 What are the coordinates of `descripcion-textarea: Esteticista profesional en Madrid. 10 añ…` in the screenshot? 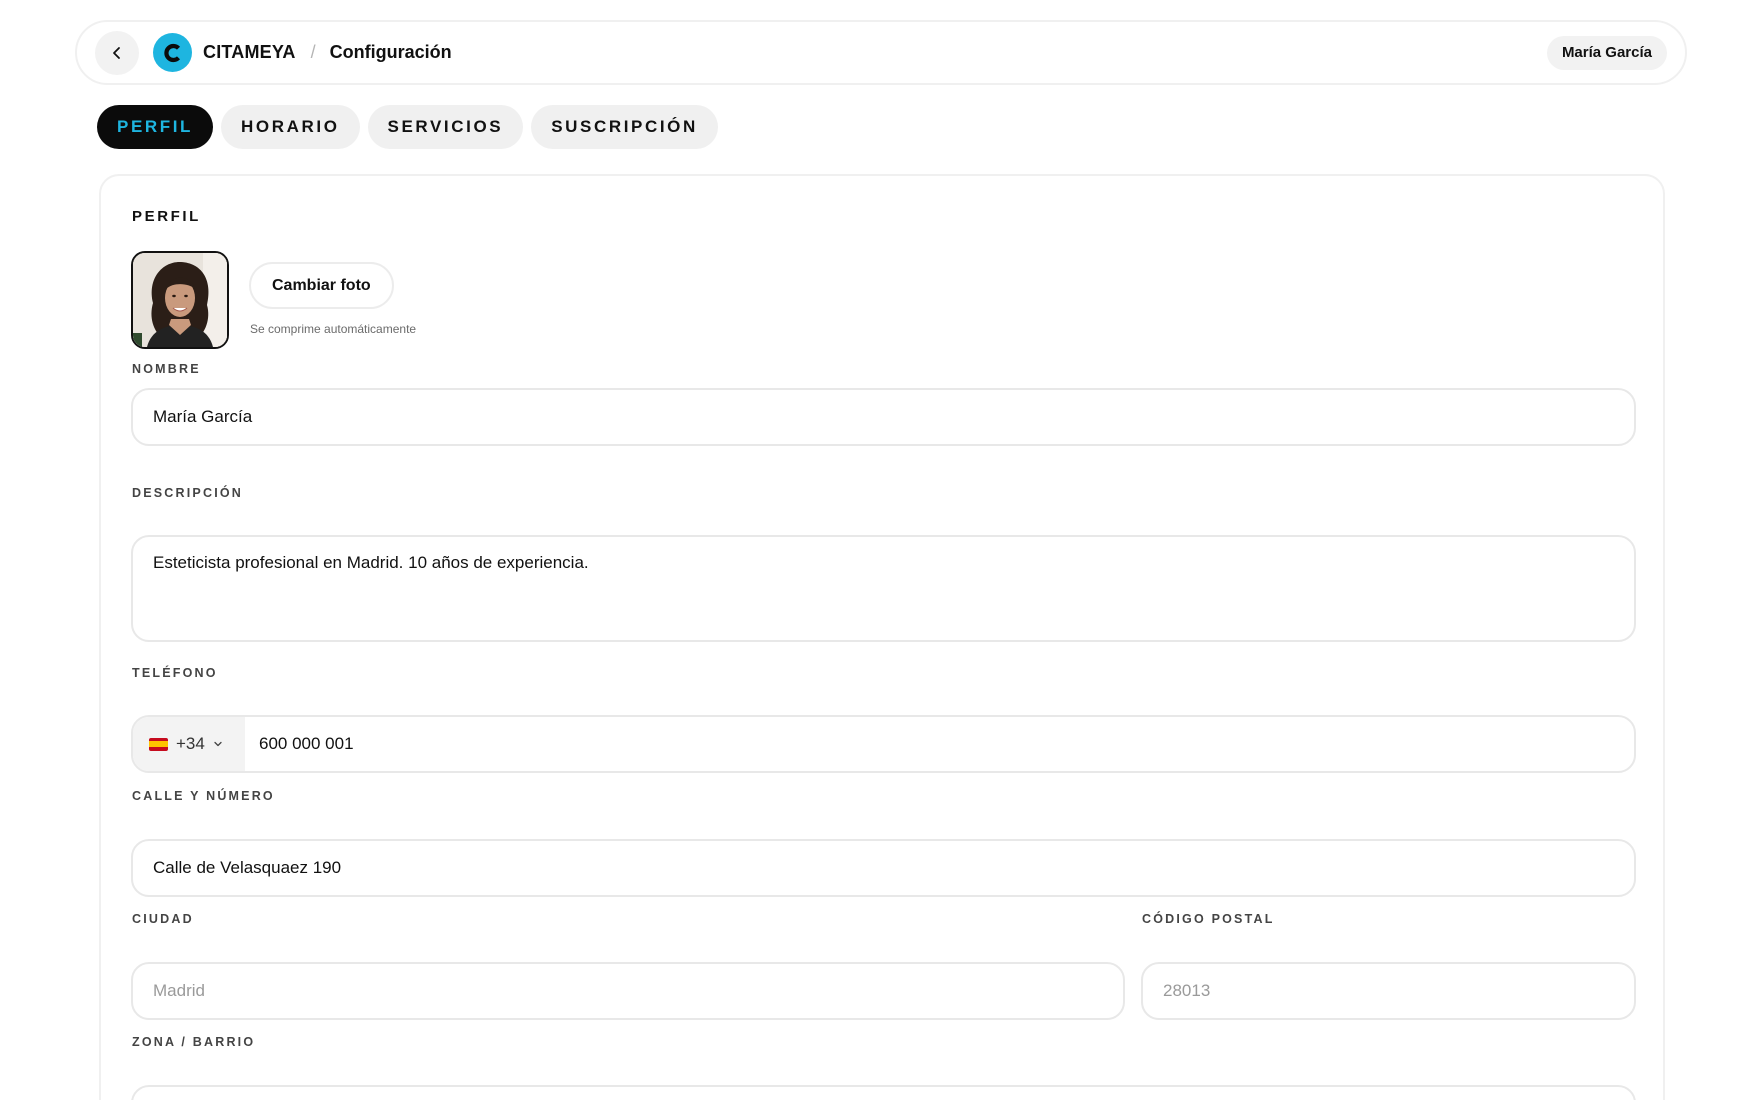 It's located at (883, 588).